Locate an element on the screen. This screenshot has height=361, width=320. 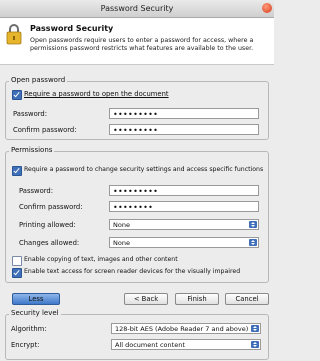
open-password-label: Password: is located at coordinates (30, 114).